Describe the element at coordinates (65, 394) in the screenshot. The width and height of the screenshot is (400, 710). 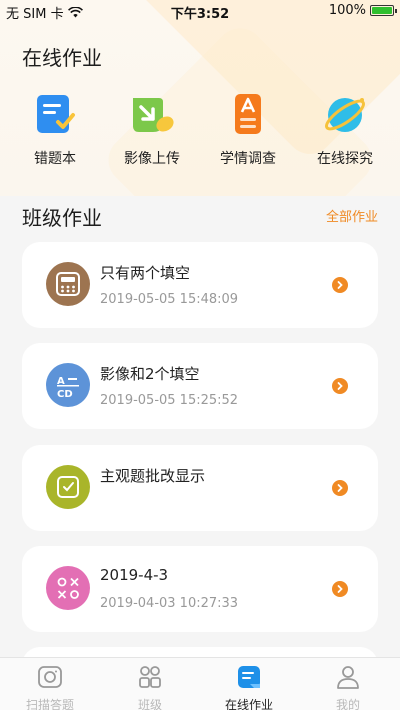
I see `svg-text: CD` at that location.